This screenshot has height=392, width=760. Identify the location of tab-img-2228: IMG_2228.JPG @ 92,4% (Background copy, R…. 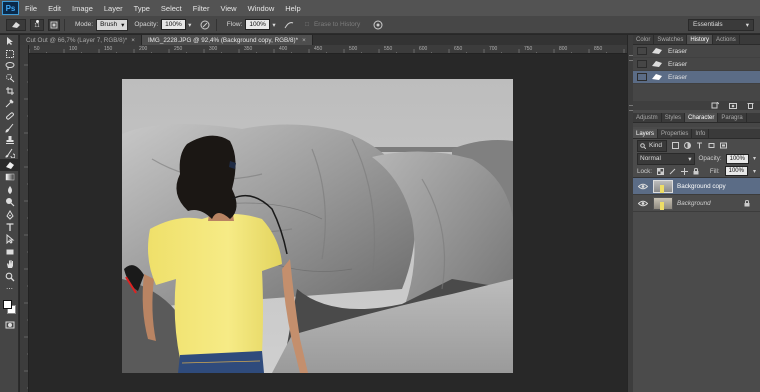
(227, 40).